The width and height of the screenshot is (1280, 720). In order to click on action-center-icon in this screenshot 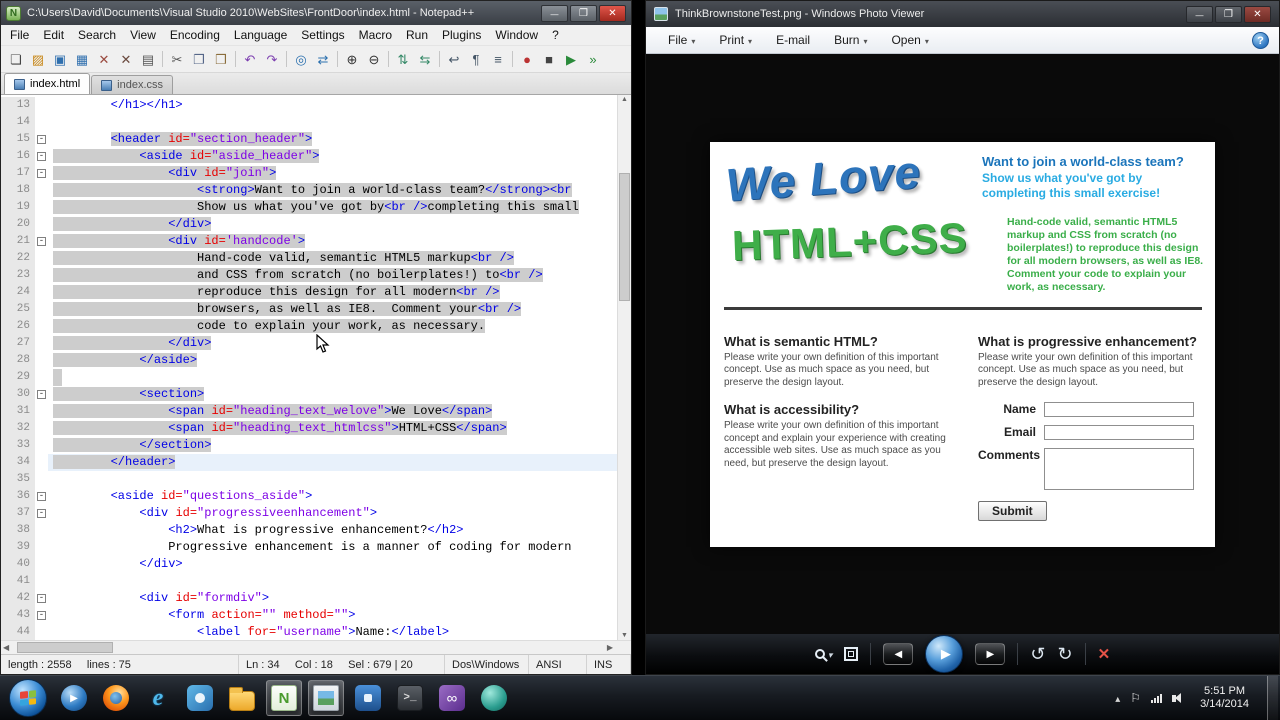, I will do `click(1135, 698)`.